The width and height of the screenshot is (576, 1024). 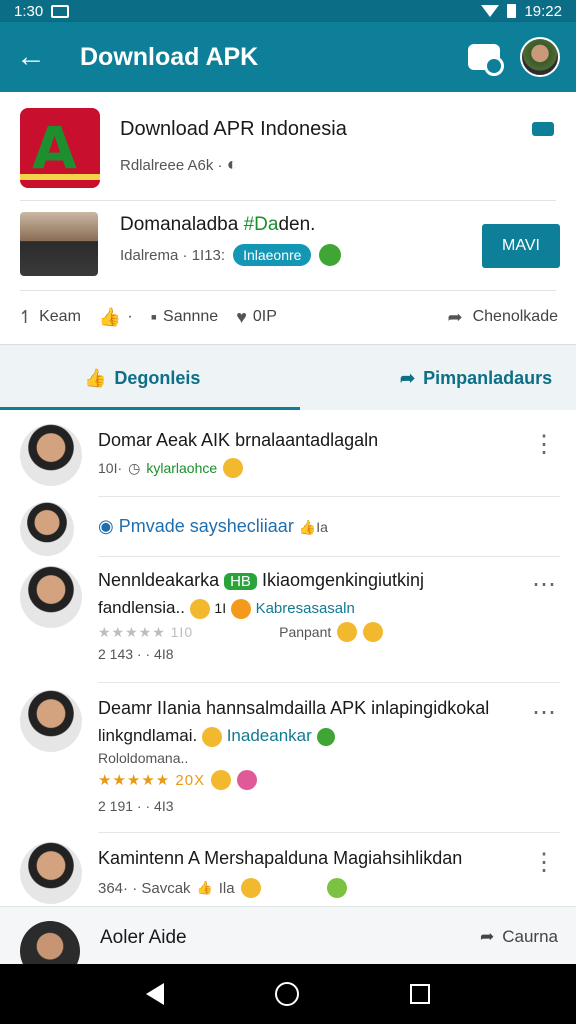 What do you see at coordinates (325, 736) in the screenshot?
I see `check-icon` at bounding box center [325, 736].